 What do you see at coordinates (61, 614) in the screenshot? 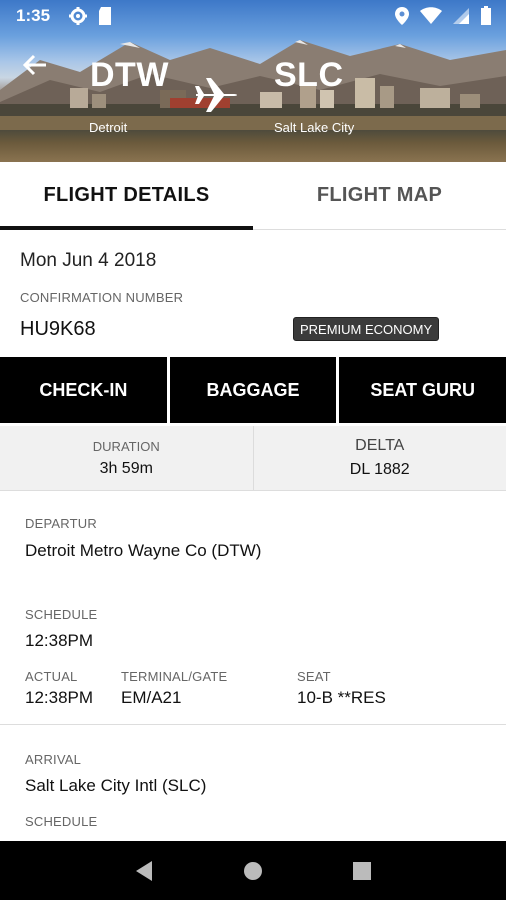
I see `departure-schedule-label: SCHEDULE` at bounding box center [61, 614].